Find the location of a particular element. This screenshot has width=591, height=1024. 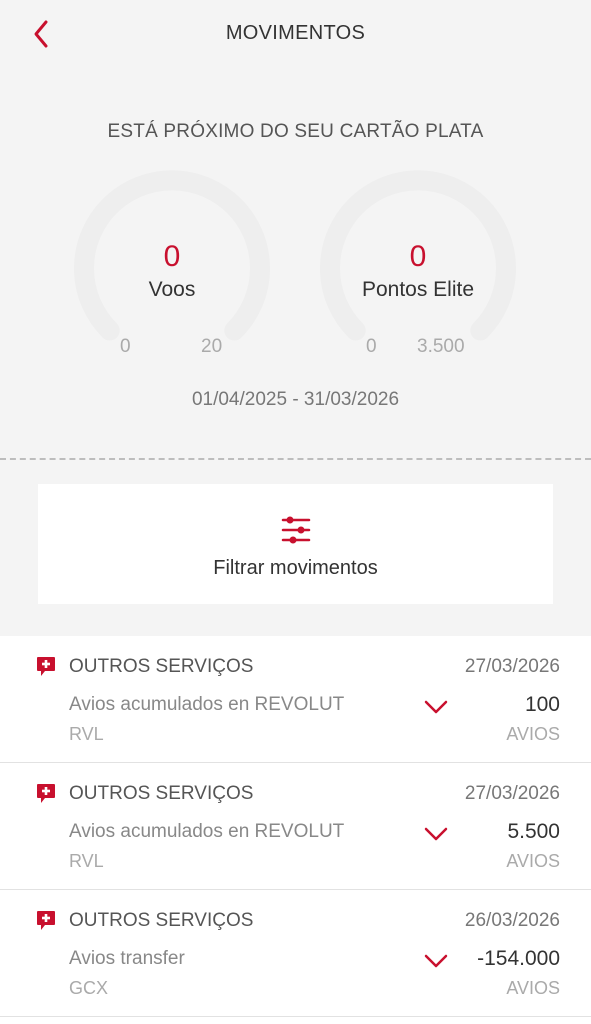

gauge-label: Pontos Elite is located at coordinates (418, 289).